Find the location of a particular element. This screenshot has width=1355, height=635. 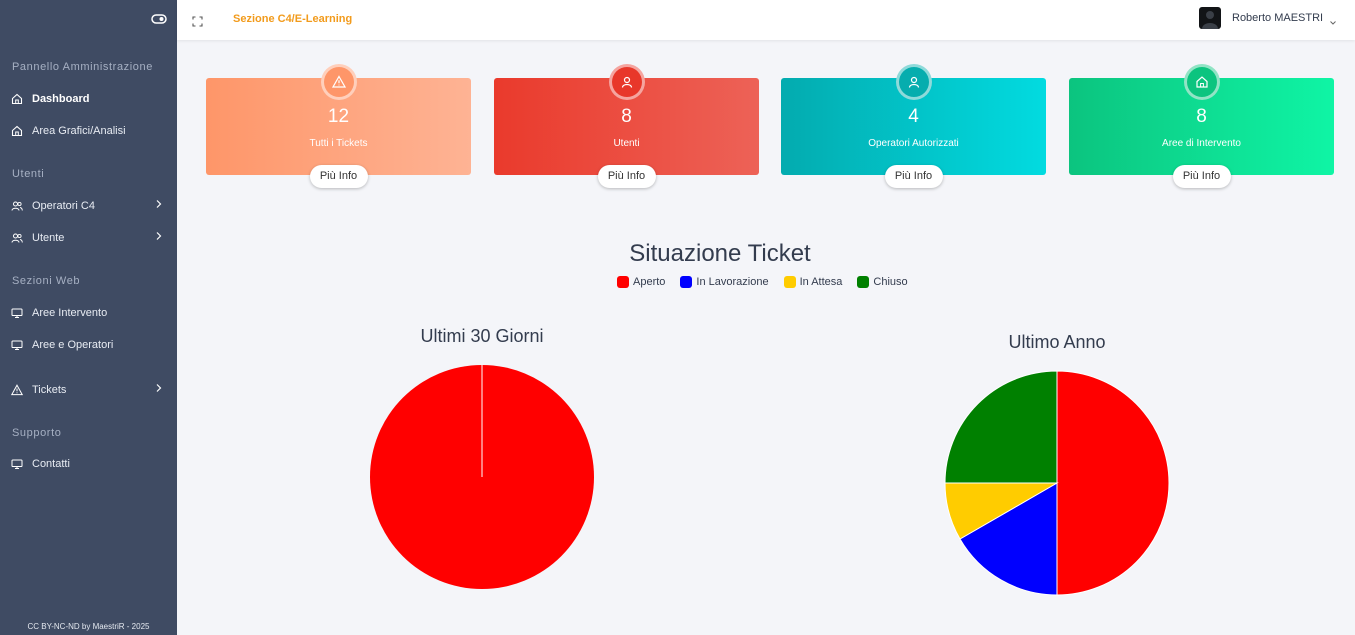

sidebar-section-utenti: Utenti is located at coordinates (28, 174).